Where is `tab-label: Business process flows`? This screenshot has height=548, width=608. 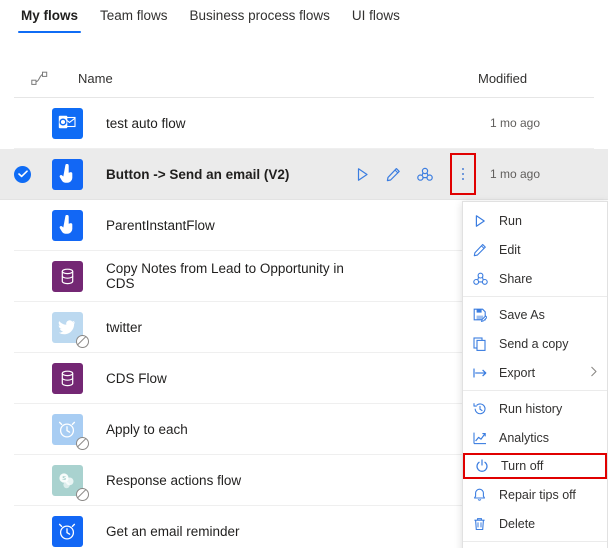
tab-label: Business process flows is located at coordinates (259, 15).